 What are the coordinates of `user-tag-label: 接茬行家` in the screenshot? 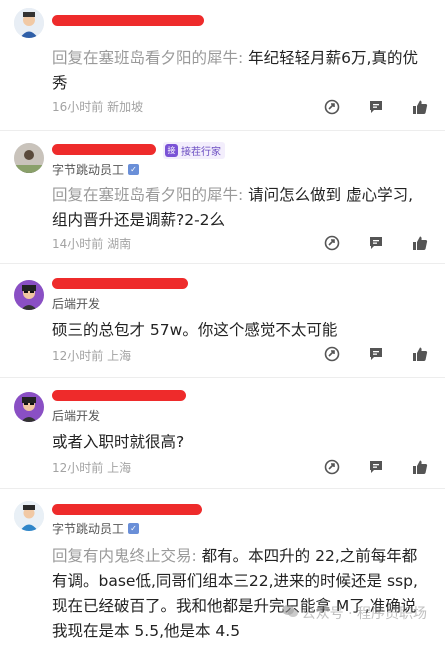 It's located at (201, 152).